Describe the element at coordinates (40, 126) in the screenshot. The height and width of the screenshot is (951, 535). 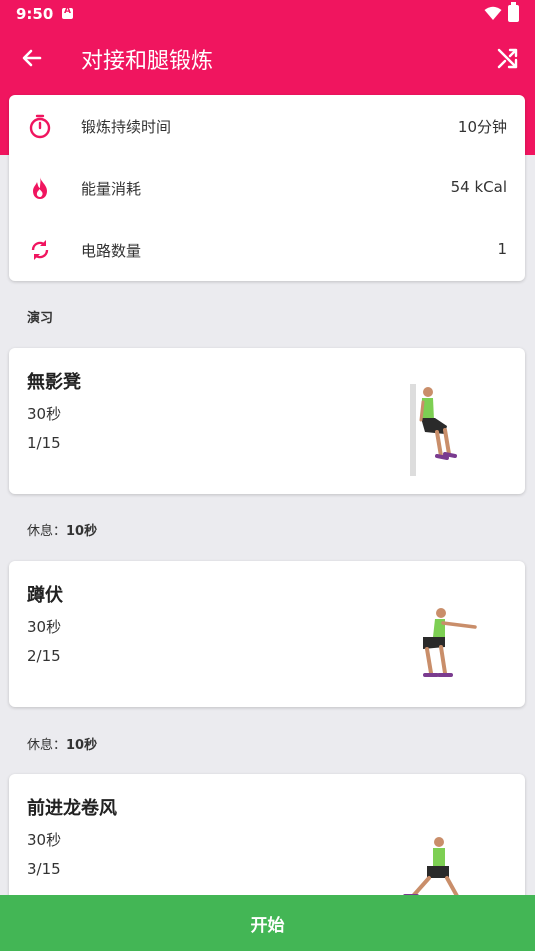
I see `stopwatch-icon` at that location.